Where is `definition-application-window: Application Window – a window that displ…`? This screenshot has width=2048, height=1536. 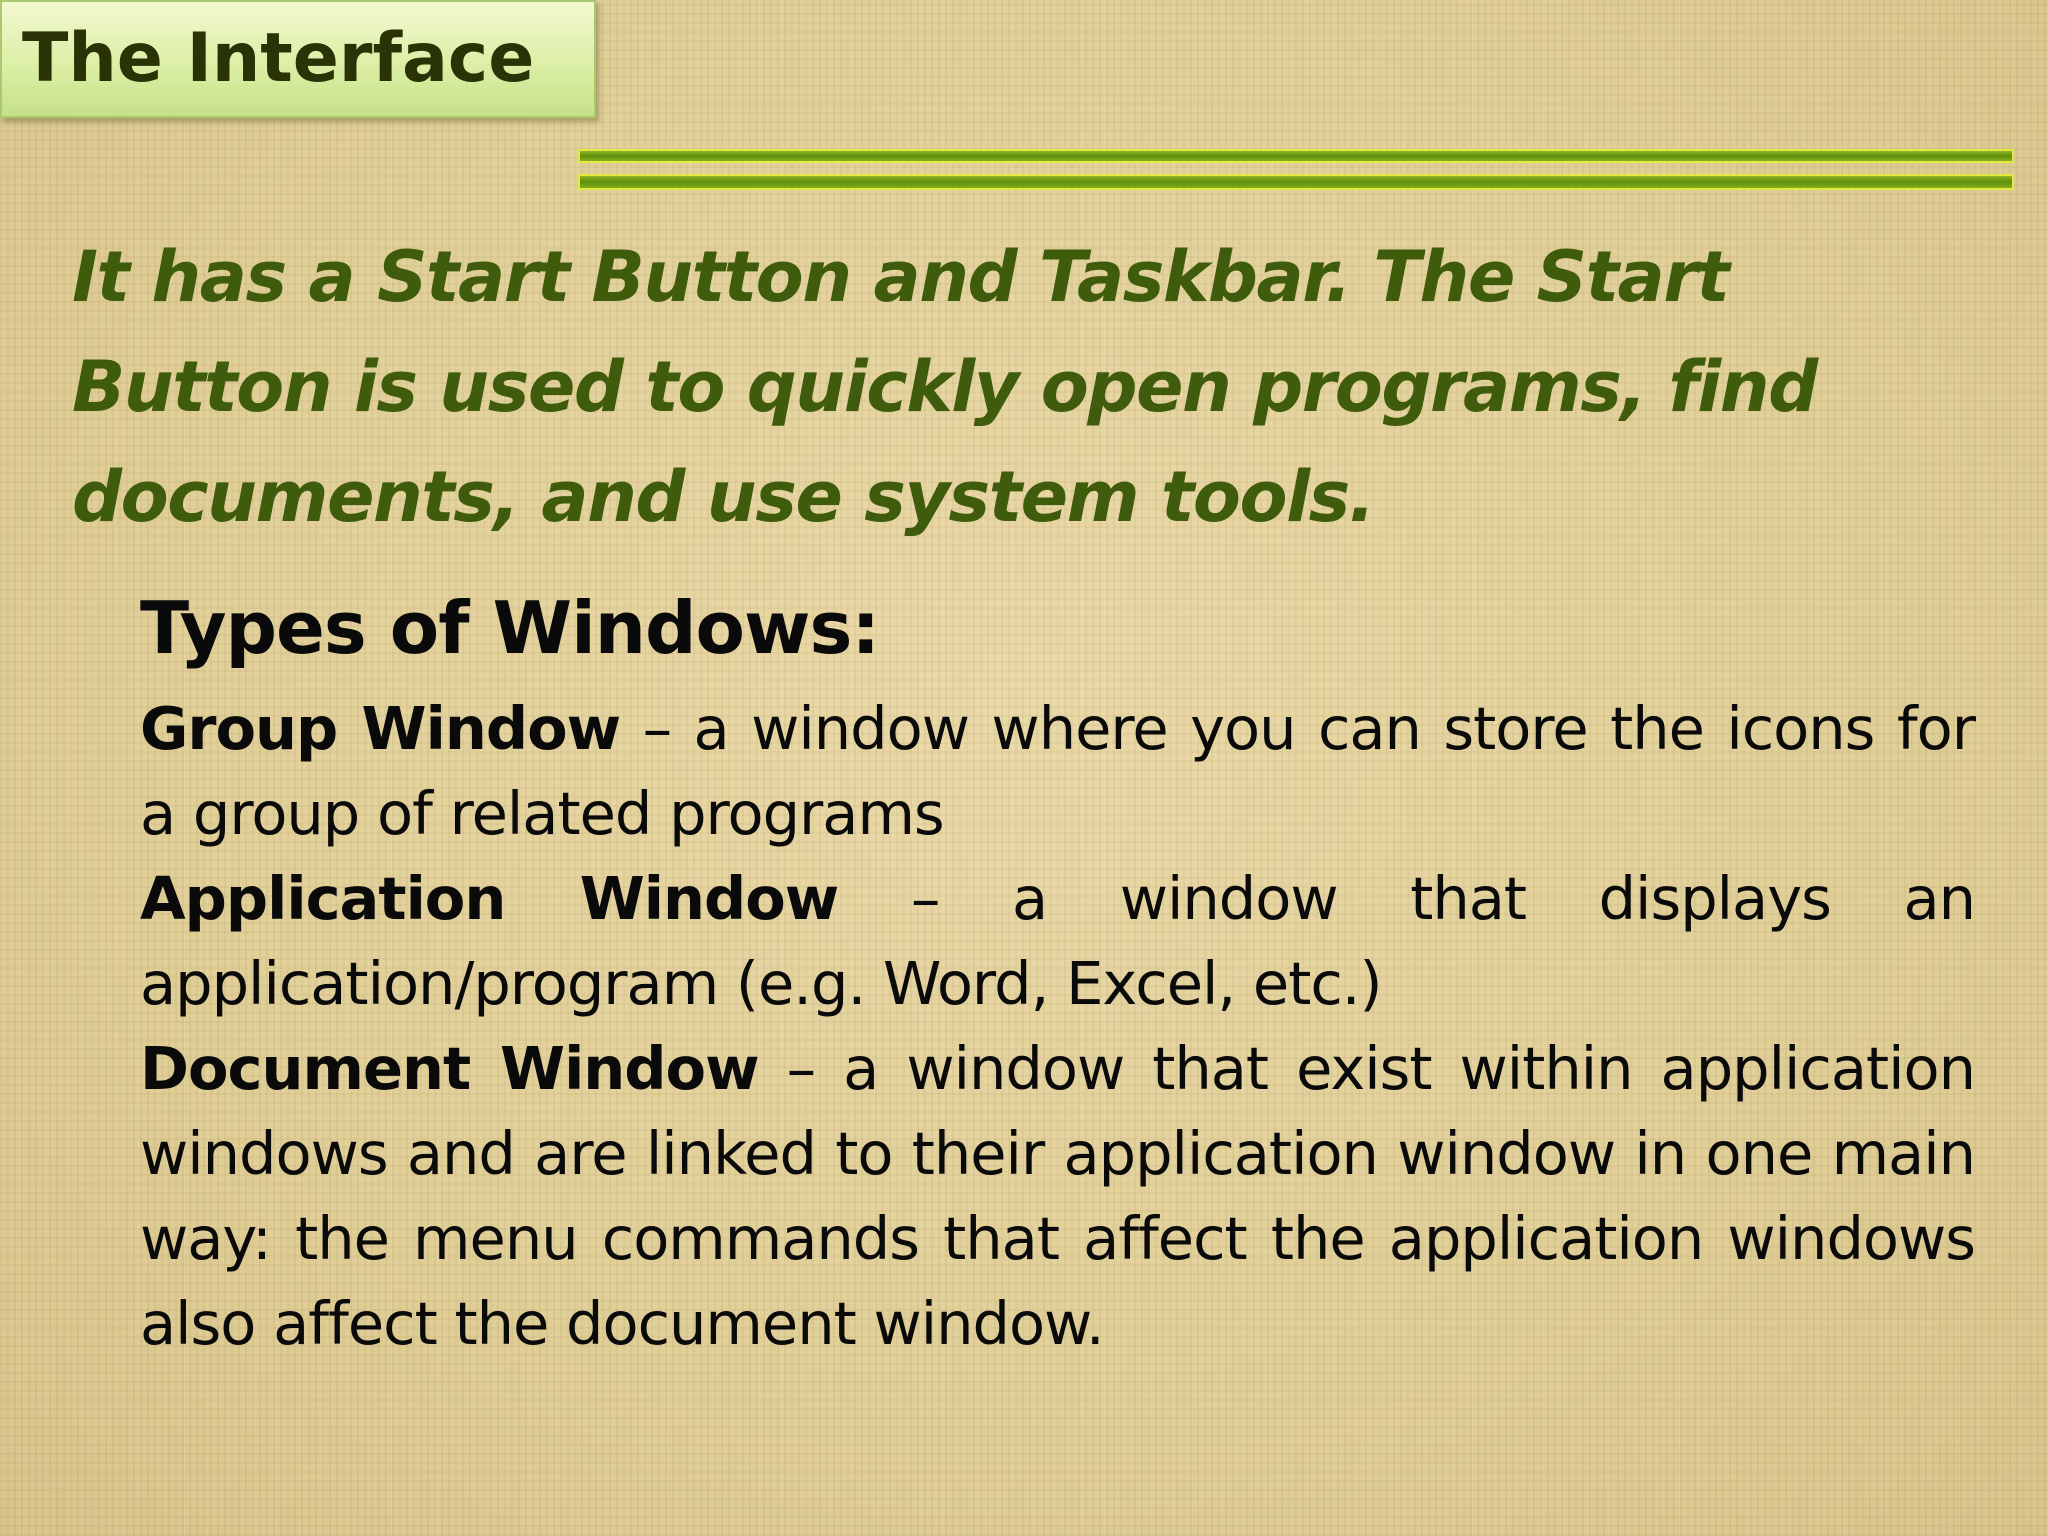
definition-application-window: Application Window – a window that displ… is located at coordinates (1058, 941).